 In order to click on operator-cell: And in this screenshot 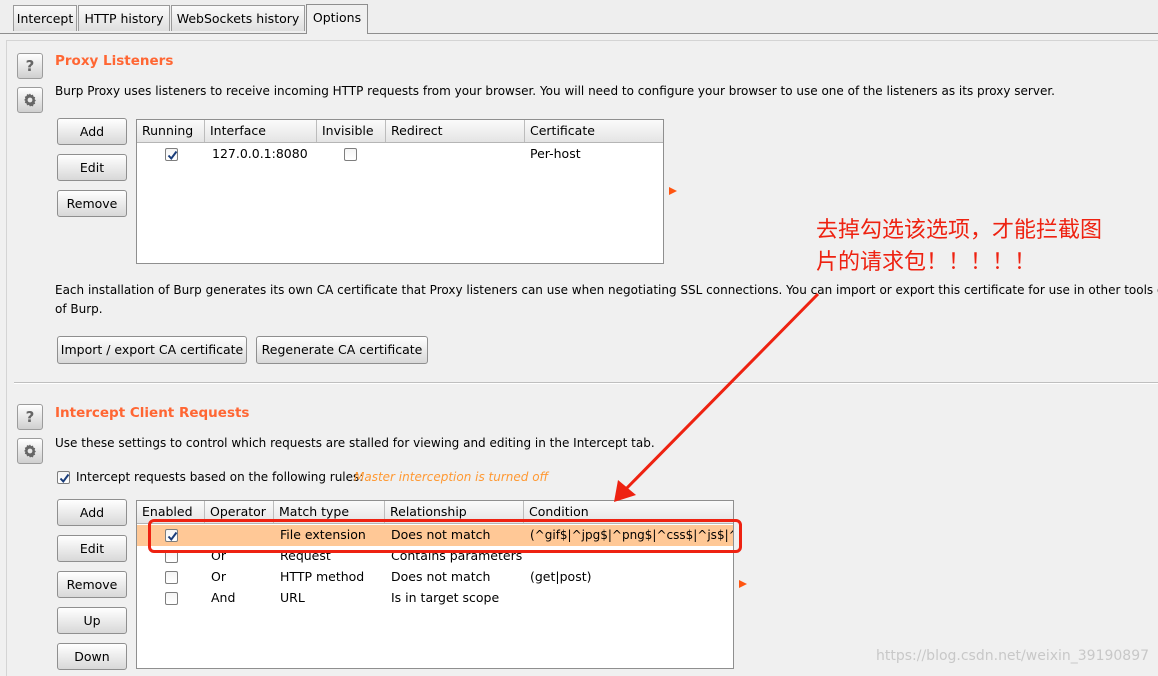, I will do `click(223, 597)`.